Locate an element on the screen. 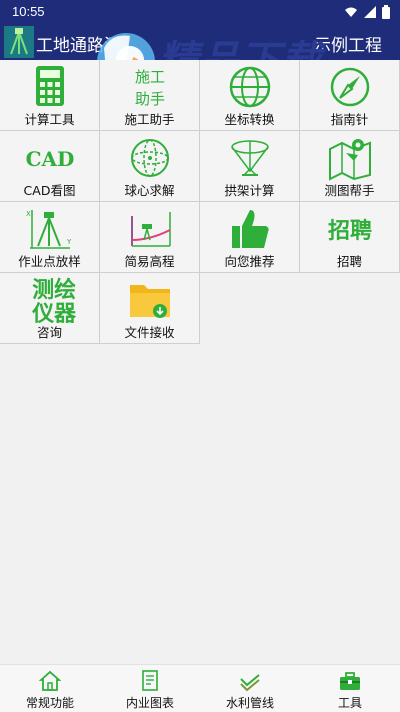 This screenshot has height=712, width=400. battery-icon is located at coordinates (386, 12).